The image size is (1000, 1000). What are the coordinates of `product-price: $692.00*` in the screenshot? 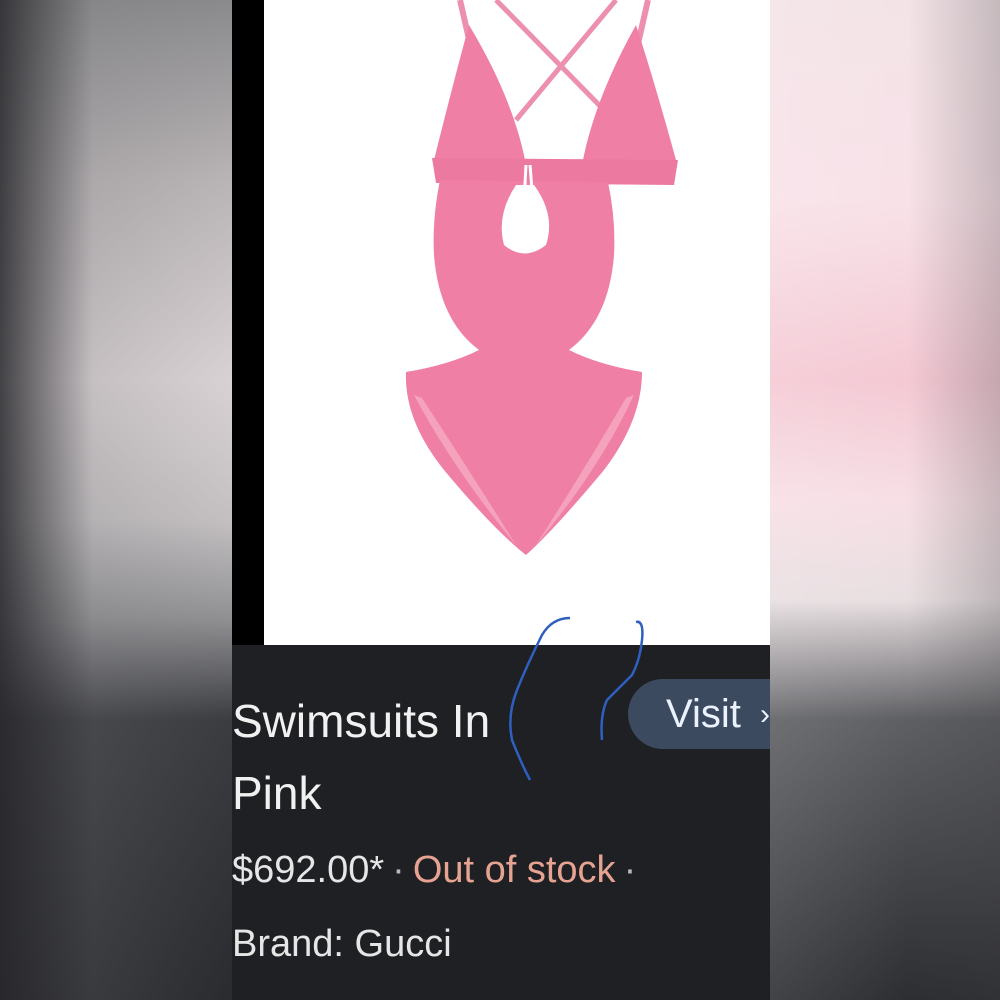 It's located at (308, 870).